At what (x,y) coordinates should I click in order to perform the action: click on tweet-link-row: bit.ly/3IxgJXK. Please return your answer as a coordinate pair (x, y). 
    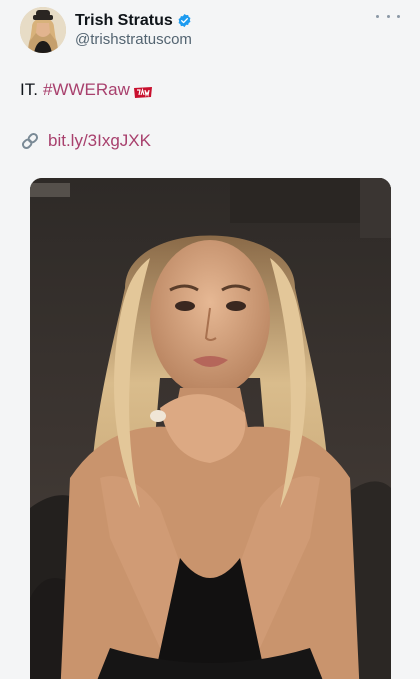
    Looking at the image, I should click on (85, 141).